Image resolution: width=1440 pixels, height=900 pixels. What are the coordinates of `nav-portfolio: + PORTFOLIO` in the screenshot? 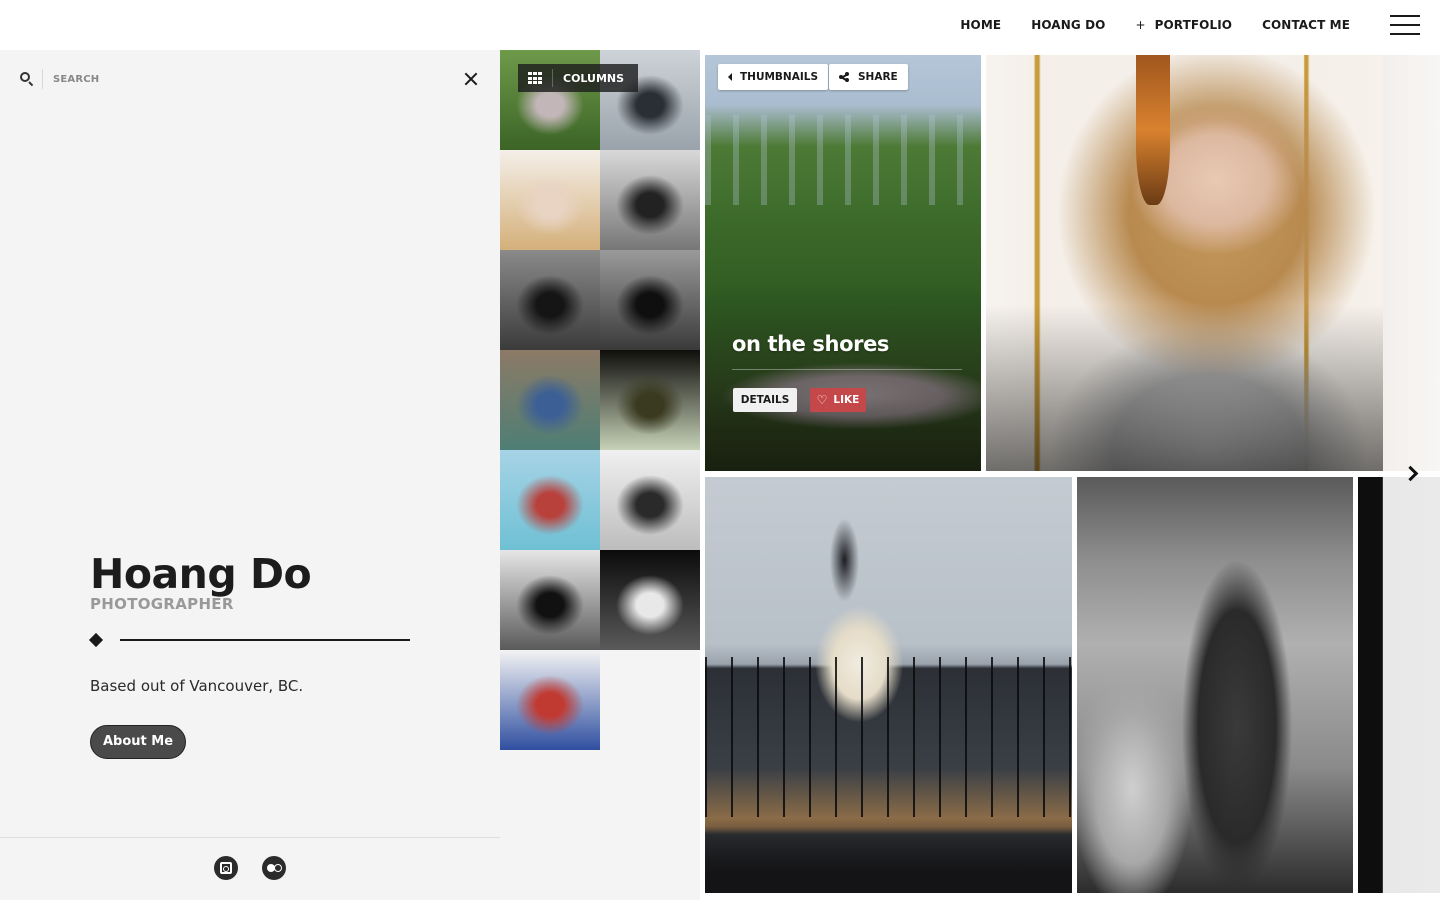 It's located at (1183, 25).